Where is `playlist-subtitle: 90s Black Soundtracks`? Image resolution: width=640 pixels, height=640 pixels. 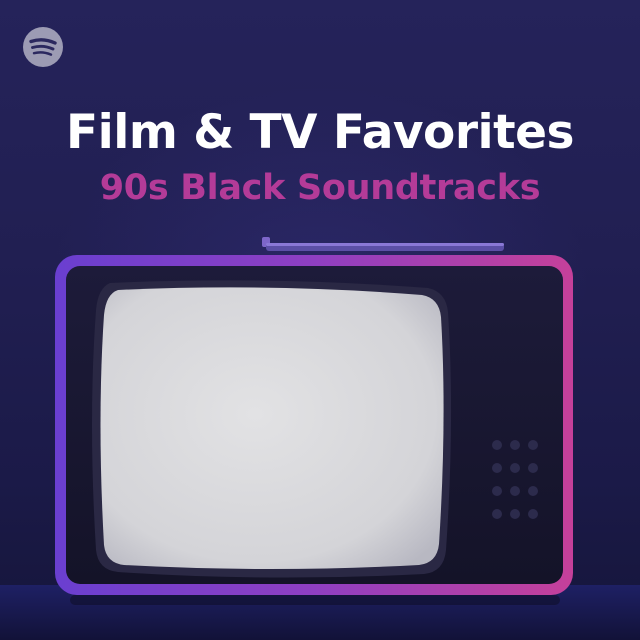
playlist-subtitle: 90s Black Soundtracks is located at coordinates (320, 188).